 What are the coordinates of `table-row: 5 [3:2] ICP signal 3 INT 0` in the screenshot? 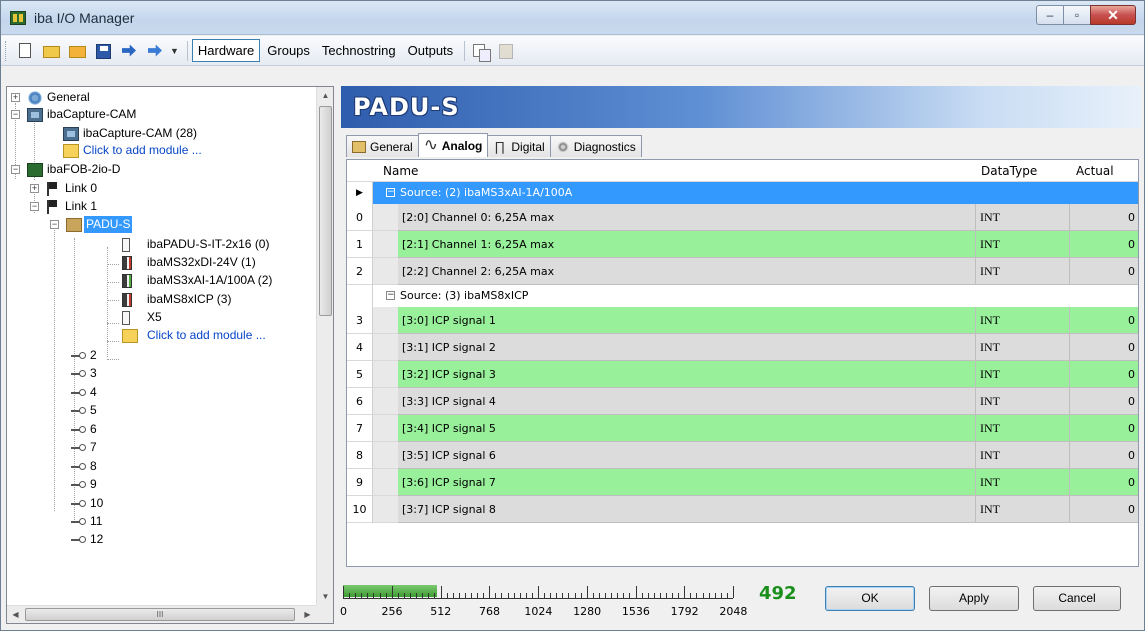 It's located at (742, 374).